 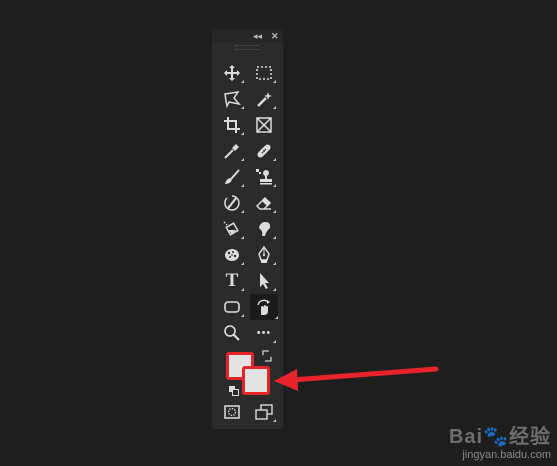 I want to click on watermark-logo: Bai🐾经验, so click(x=499, y=437).